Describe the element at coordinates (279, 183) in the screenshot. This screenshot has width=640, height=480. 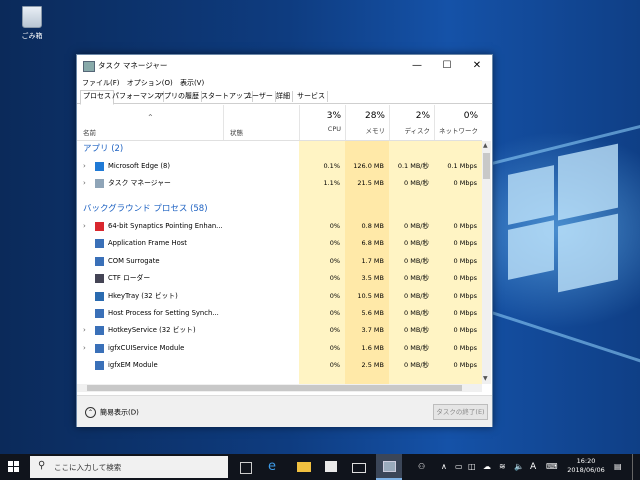
I see `process-row: › タスク マネージャー 1.1% 21.5 MB 0 MB/秒 0 Mbps` at that location.